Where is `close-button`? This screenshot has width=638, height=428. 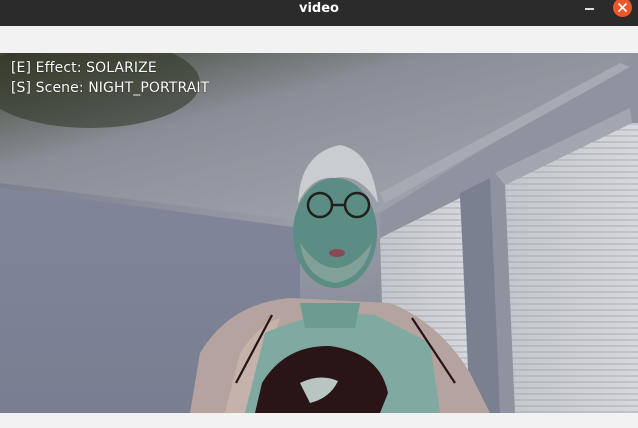 close-button is located at coordinates (622, 8).